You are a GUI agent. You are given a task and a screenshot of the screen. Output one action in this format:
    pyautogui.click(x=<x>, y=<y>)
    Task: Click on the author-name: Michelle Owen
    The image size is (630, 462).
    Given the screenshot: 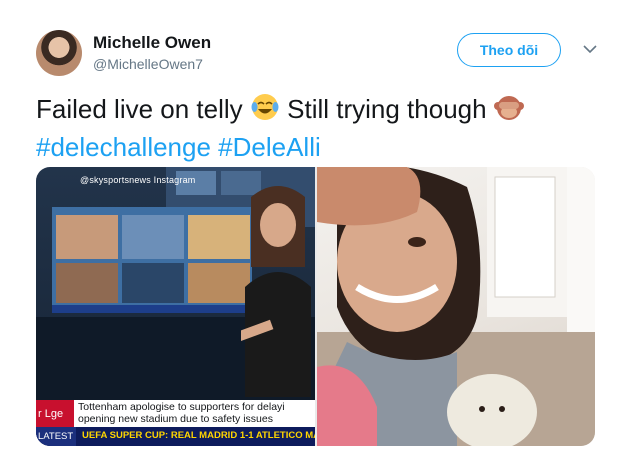 What is the action you would take?
    pyautogui.click(x=152, y=43)
    